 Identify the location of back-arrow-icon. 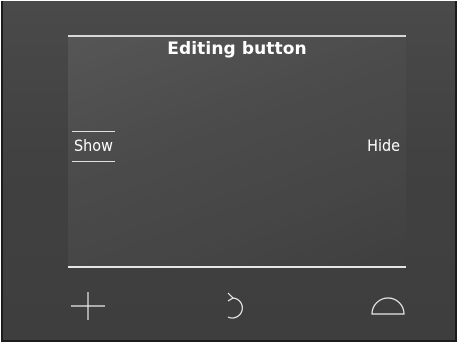
(235, 305).